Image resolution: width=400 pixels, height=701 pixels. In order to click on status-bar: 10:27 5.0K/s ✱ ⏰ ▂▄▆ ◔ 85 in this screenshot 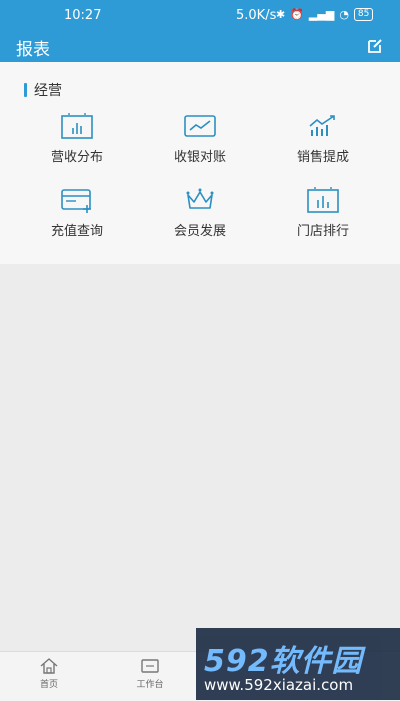, I will do `click(200, 16)`.